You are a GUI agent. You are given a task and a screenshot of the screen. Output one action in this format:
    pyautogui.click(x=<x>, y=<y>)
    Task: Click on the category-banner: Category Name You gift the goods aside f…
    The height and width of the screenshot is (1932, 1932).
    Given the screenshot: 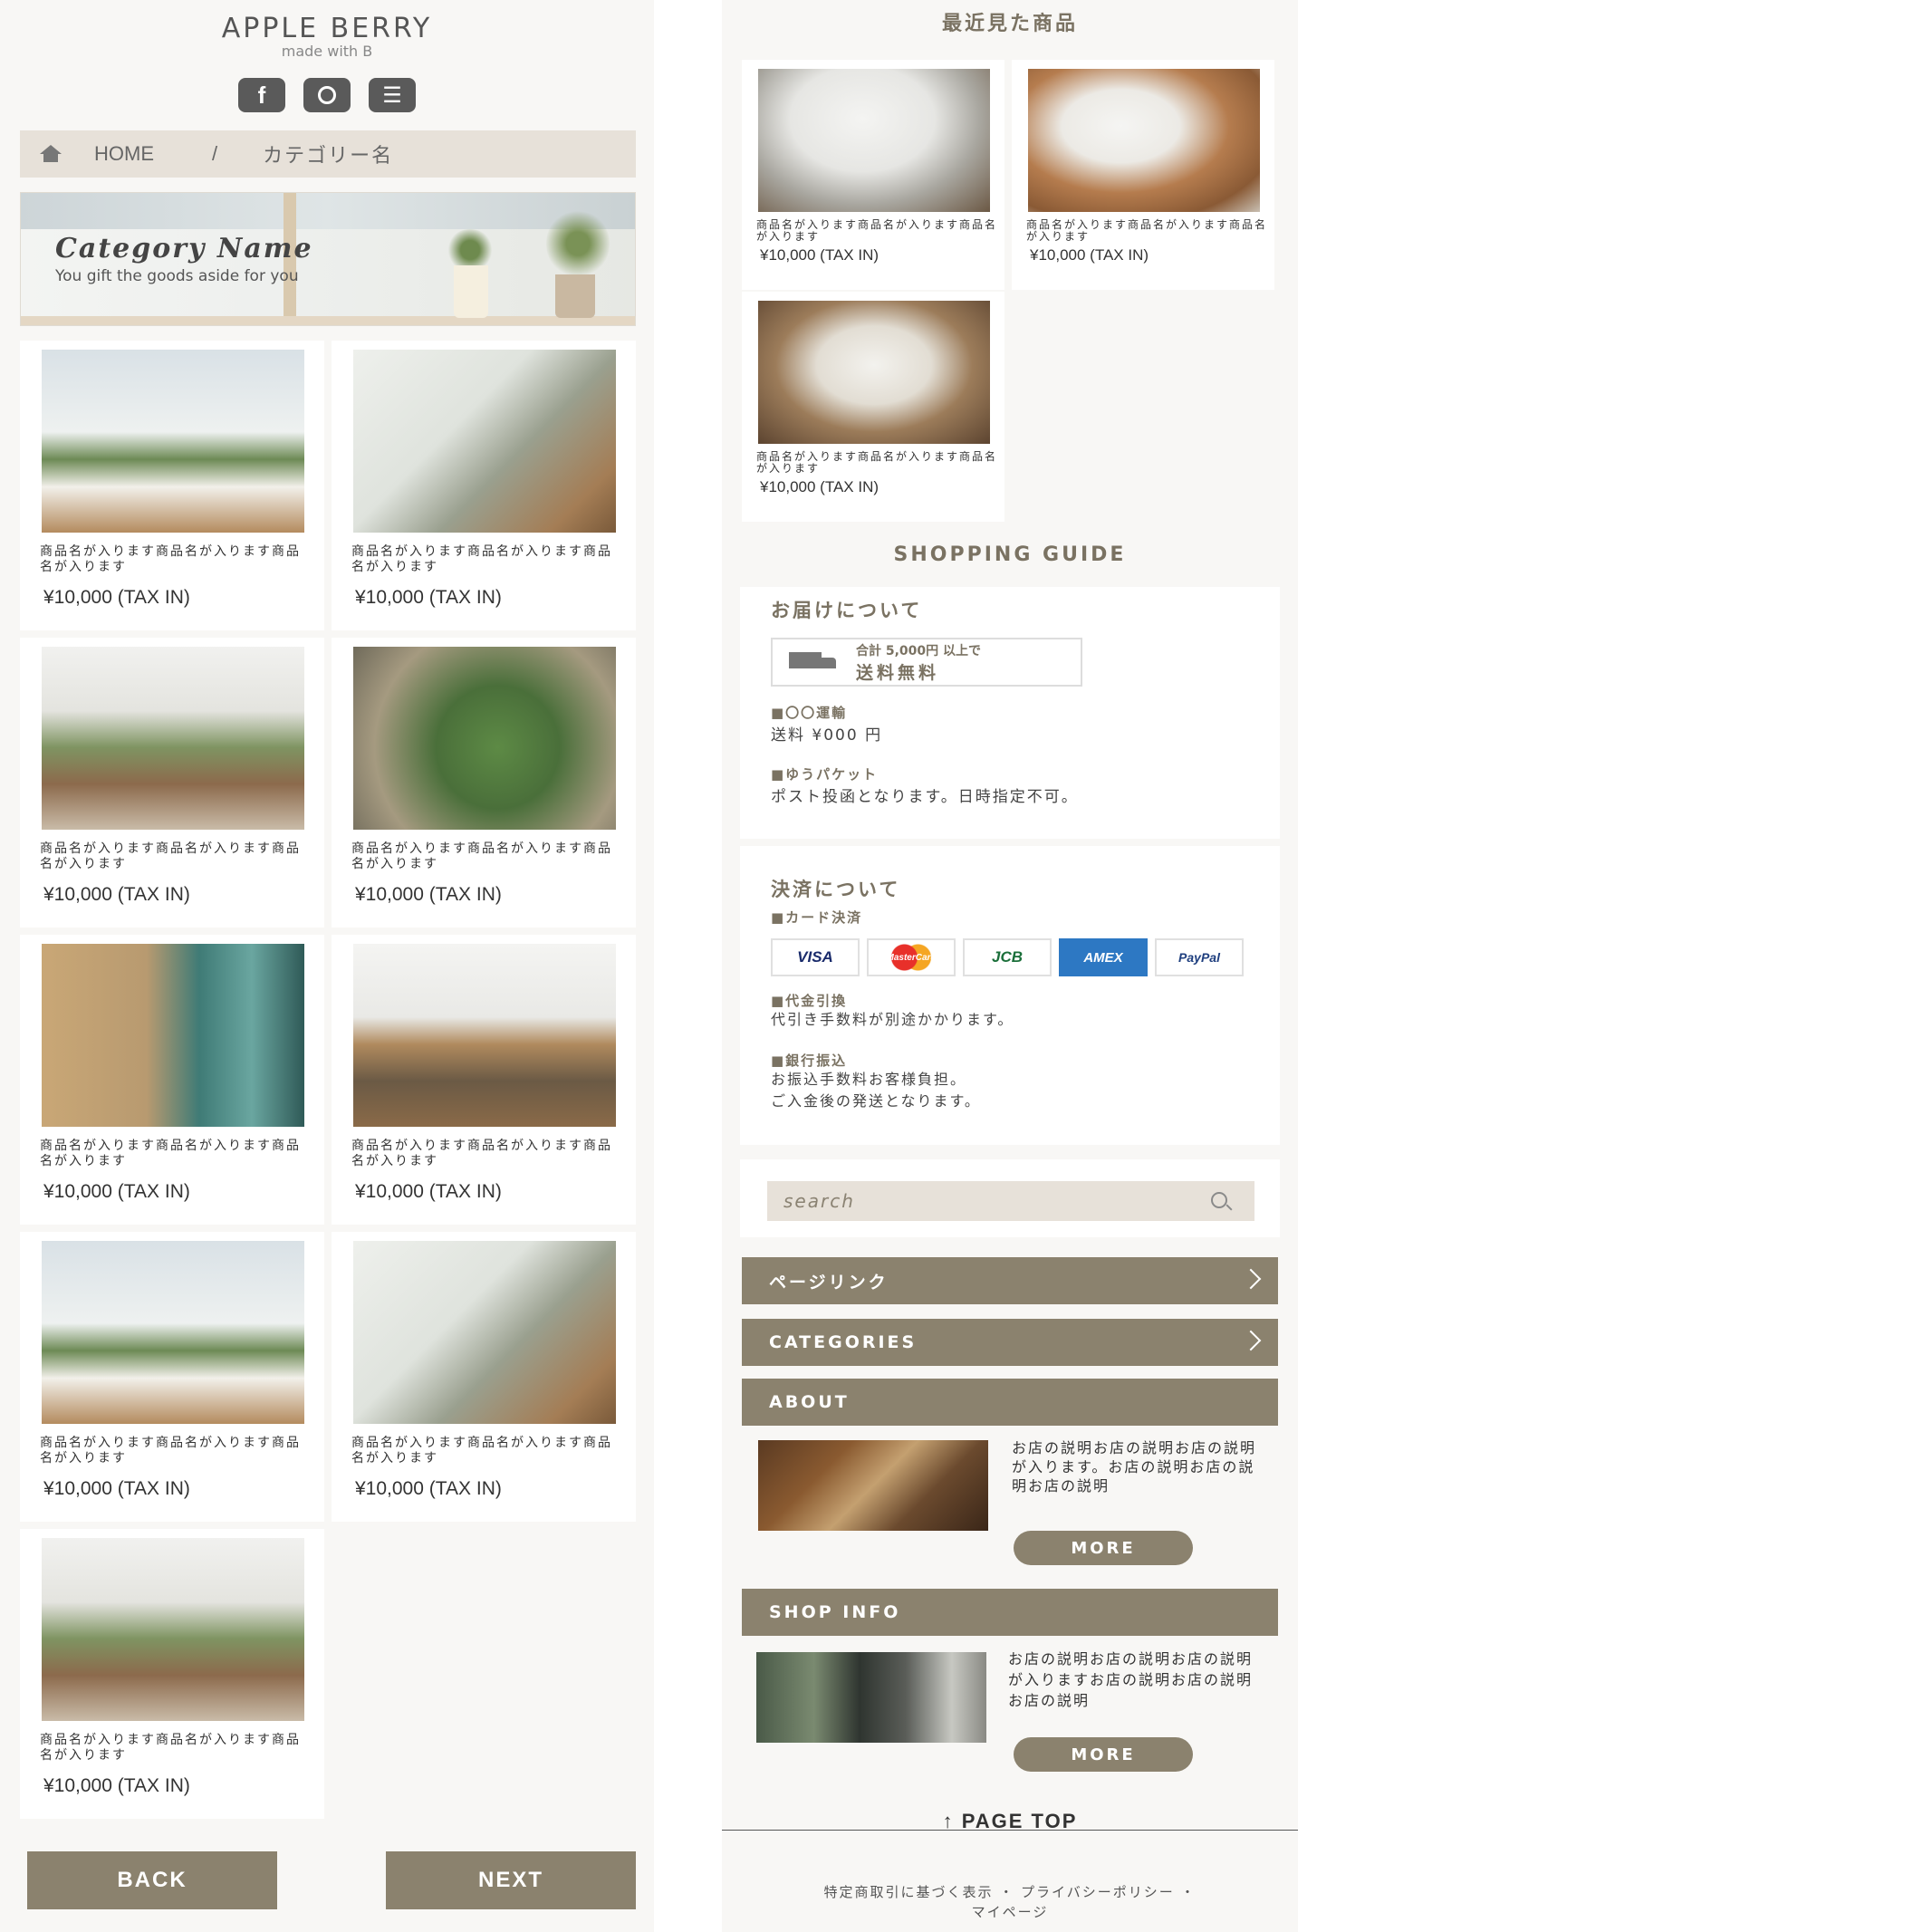 What is the action you would take?
    pyautogui.click(x=328, y=259)
    